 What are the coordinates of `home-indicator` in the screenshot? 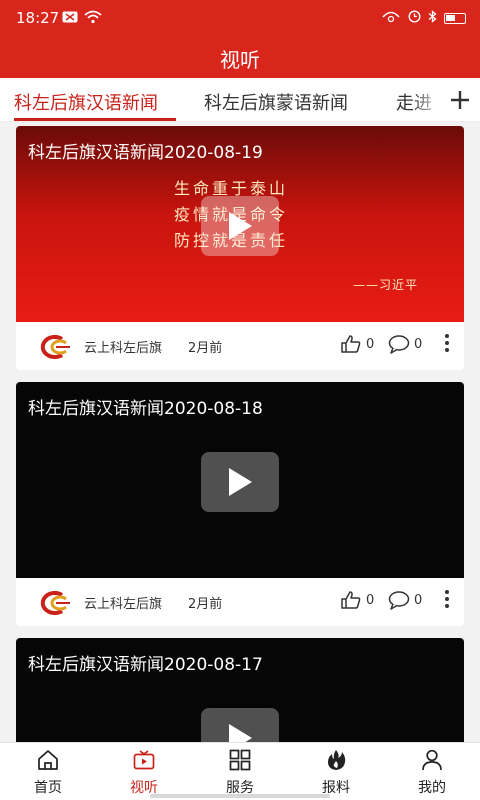 It's located at (240, 796).